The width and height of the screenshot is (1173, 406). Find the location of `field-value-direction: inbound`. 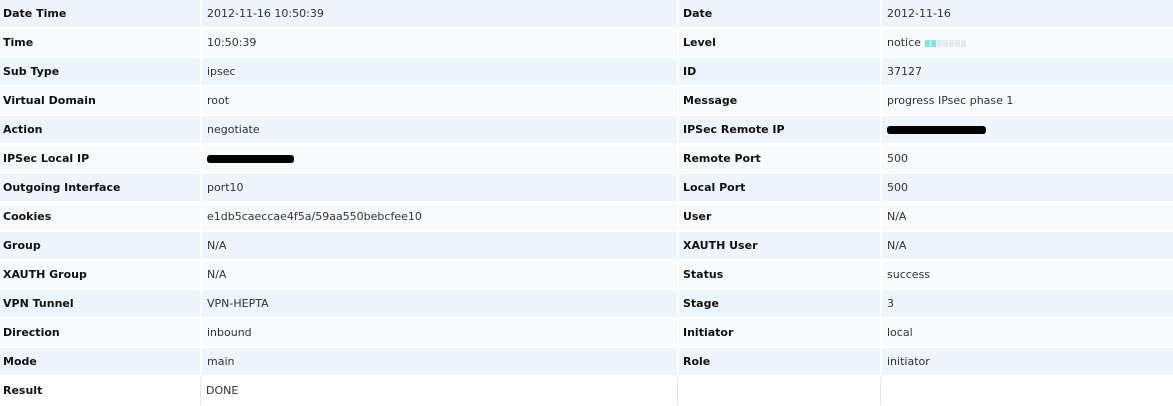

field-value-direction: inbound is located at coordinates (438, 333).